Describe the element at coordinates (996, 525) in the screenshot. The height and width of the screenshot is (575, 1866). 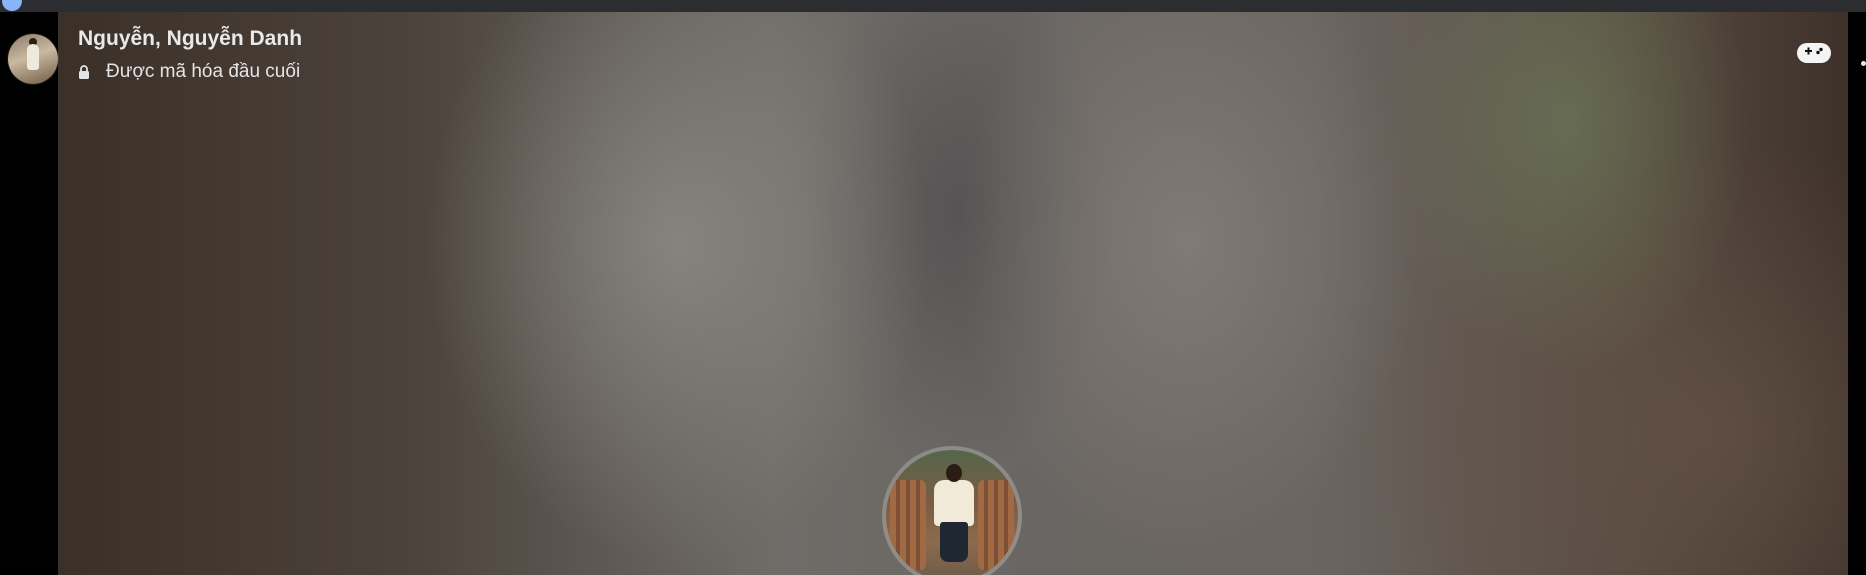
I see `avatar-chair-right` at that location.